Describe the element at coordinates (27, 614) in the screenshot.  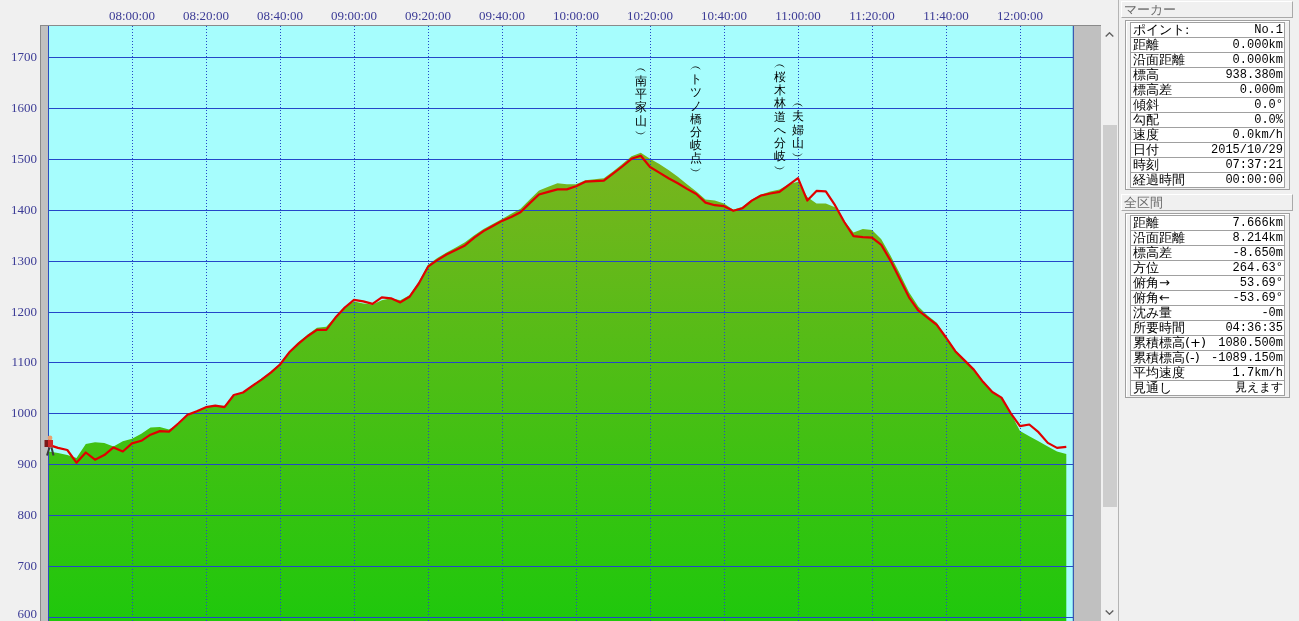
I see `elevation-axis-label: 600` at that location.